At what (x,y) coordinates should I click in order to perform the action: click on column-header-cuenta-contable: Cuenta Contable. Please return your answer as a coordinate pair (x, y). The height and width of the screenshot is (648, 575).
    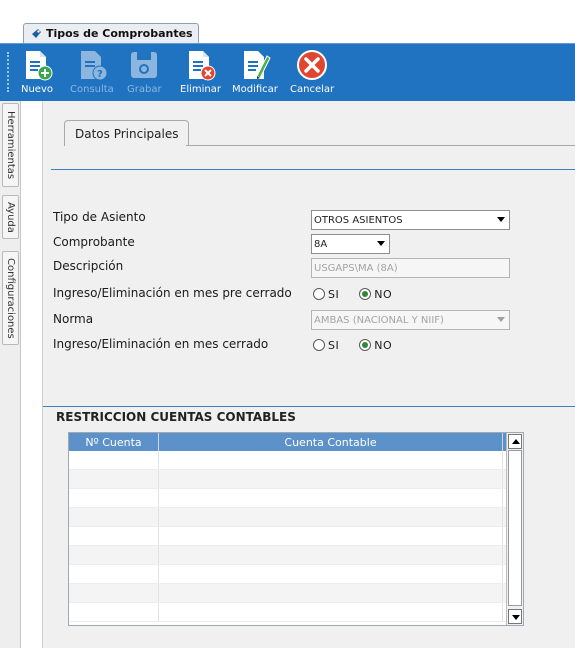
    Looking at the image, I should click on (331, 442).